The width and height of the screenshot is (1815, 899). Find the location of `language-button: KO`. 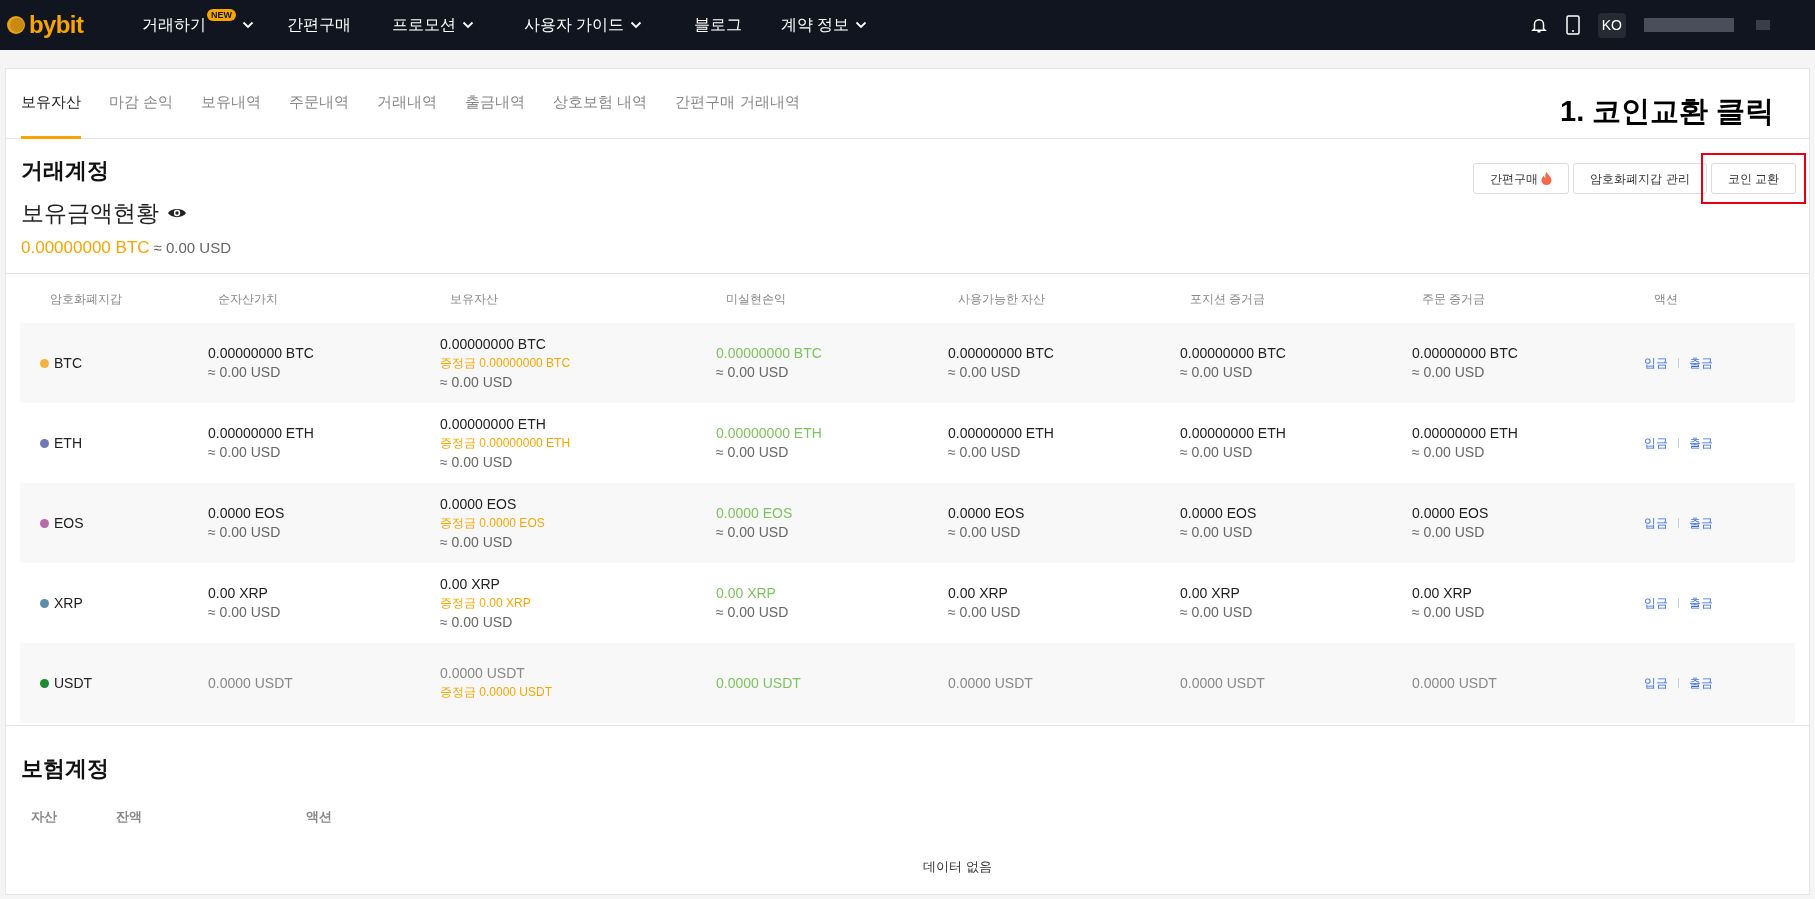

language-button: KO is located at coordinates (1611, 25).